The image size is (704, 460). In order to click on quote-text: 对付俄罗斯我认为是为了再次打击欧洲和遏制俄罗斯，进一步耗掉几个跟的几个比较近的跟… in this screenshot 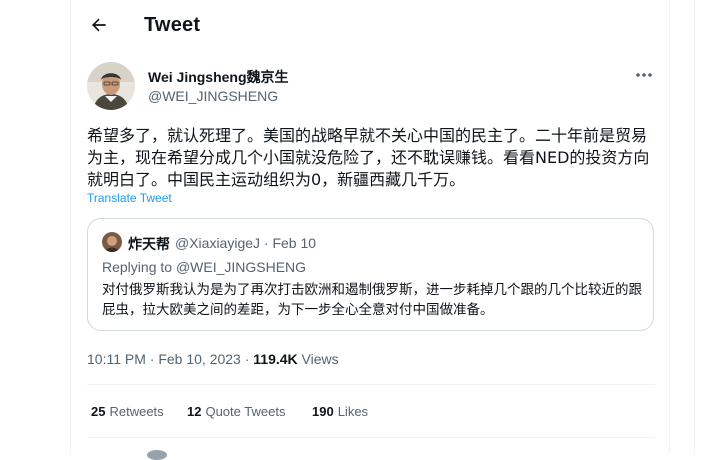, I will do `click(372, 300)`.